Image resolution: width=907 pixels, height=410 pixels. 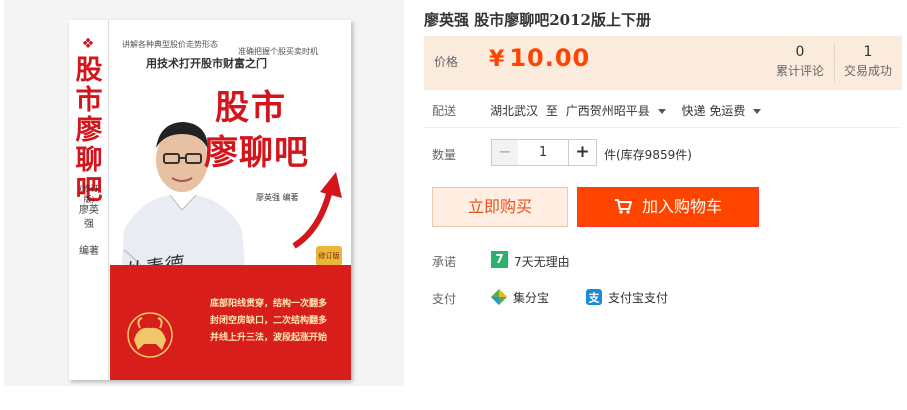 I want to click on cover-title-line-1: 股市, so click(x=251, y=108).